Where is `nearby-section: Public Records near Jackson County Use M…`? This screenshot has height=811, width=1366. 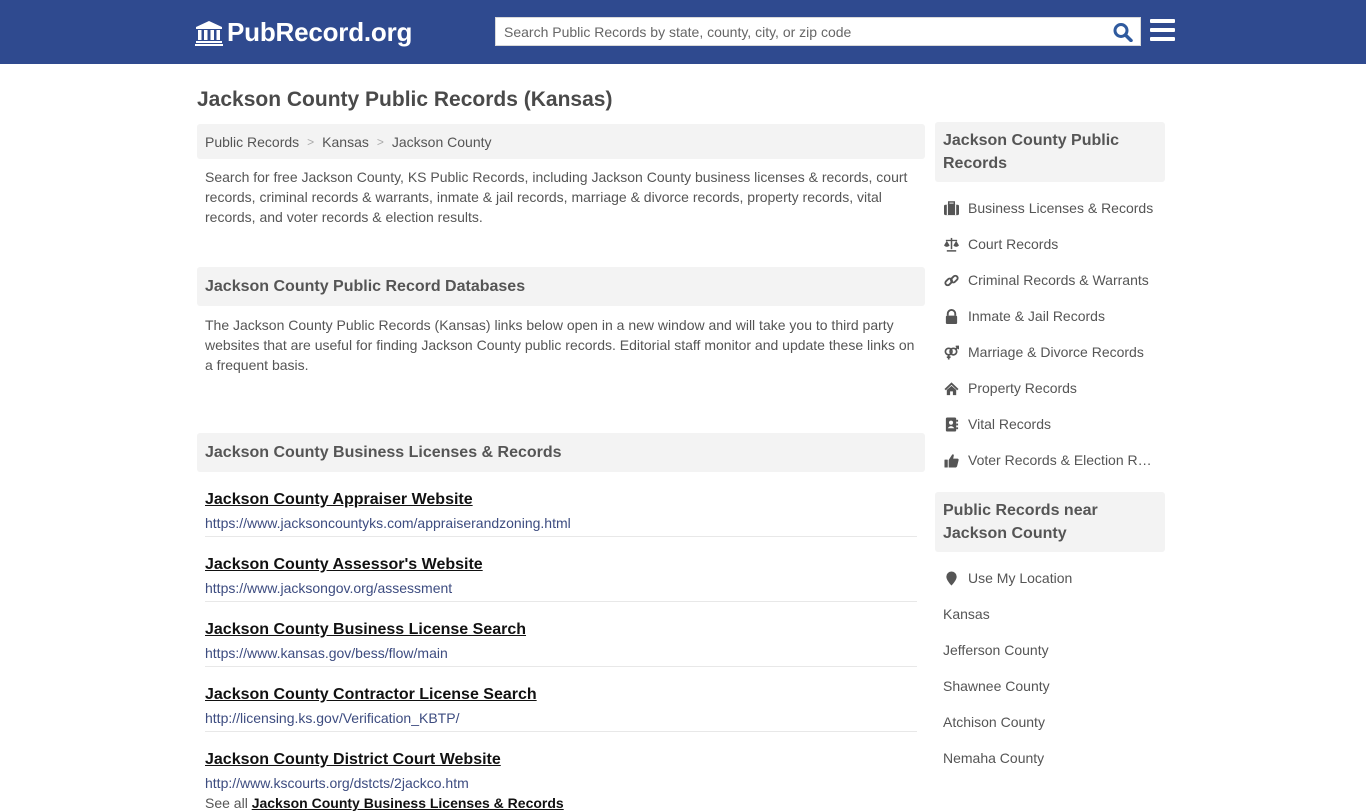
nearby-section: Public Records near Jackson County Use M… is located at coordinates (1050, 634).